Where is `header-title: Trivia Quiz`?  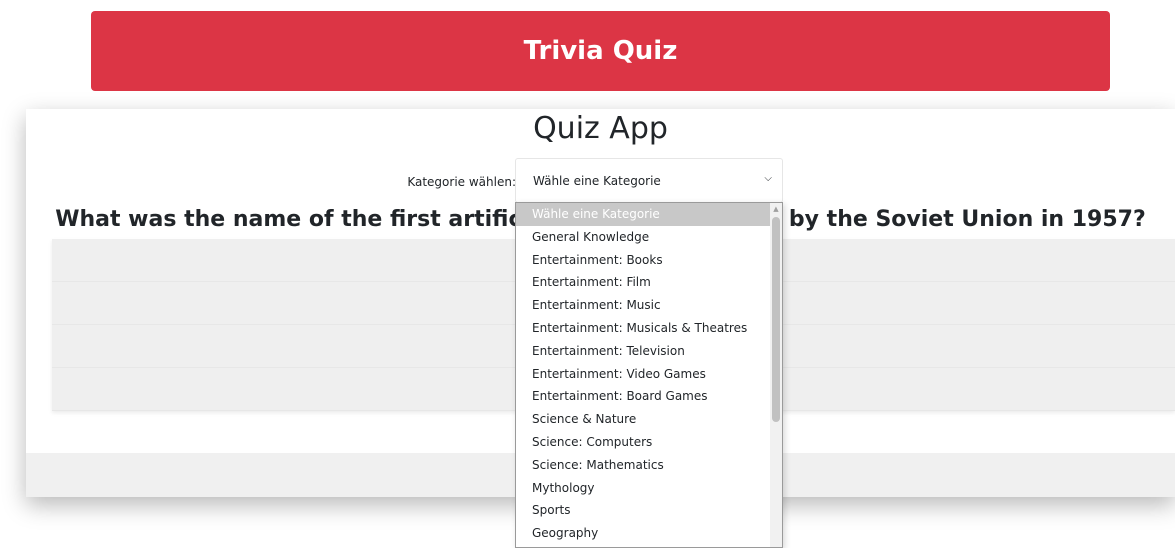 header-title: Trivia Quiz is located at coordinates (600, 51).